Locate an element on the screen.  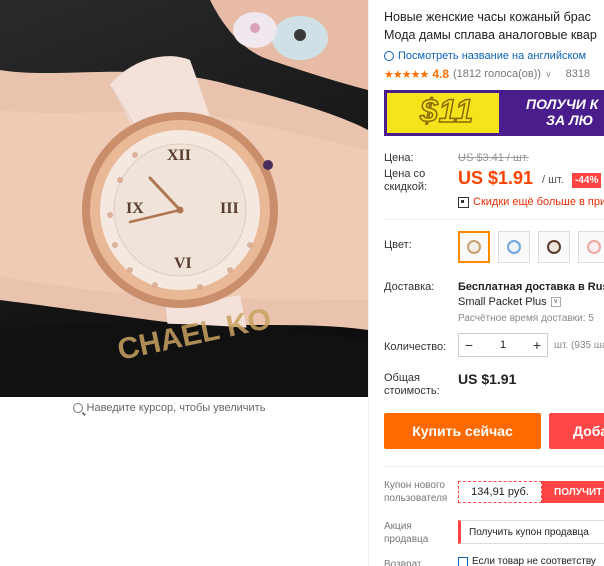
svg-text: VI is located at coordinates (183, 263).